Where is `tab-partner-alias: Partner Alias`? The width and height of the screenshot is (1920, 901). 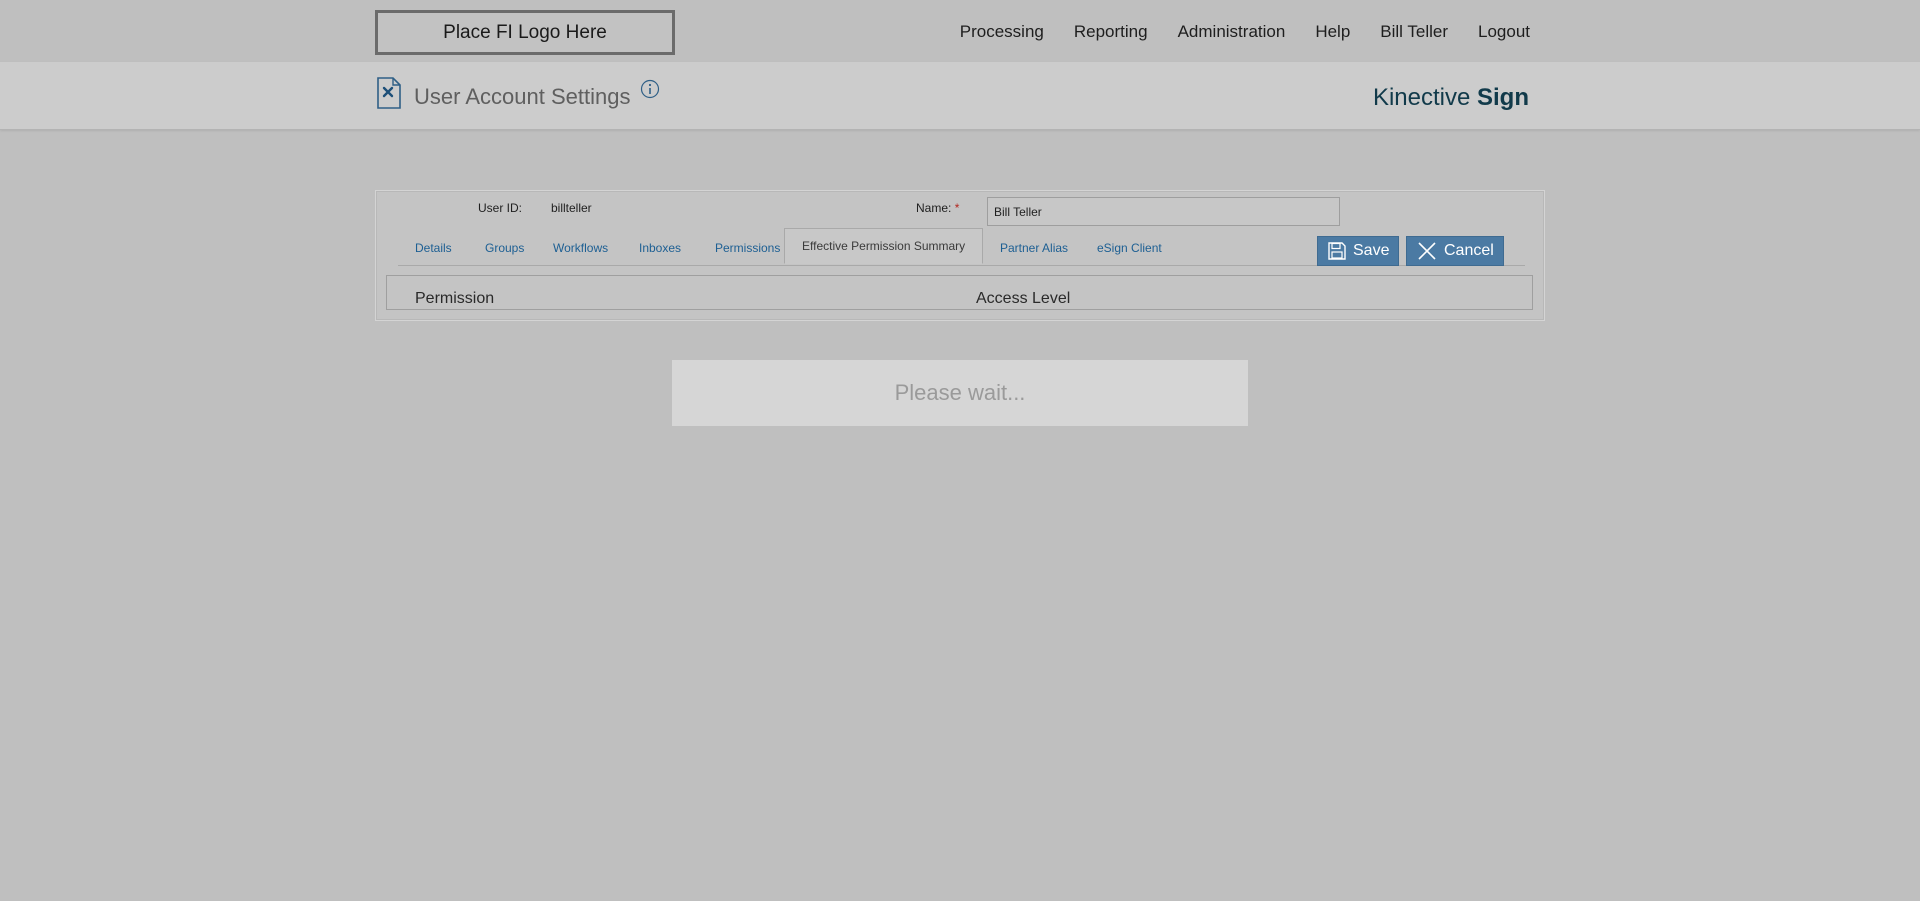
tab-partner-alias: Partner Alias is located at coordinates (1034, 248).